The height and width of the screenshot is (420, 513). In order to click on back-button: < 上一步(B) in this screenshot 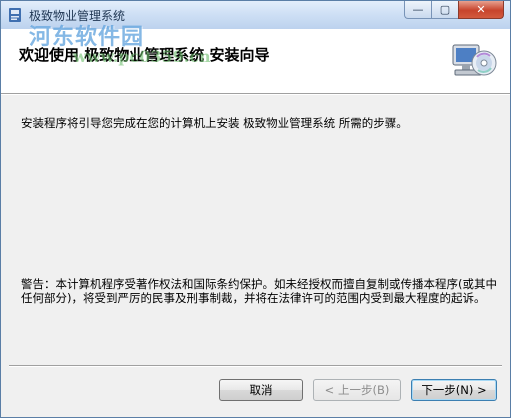, I will do `click(357, 390)`.